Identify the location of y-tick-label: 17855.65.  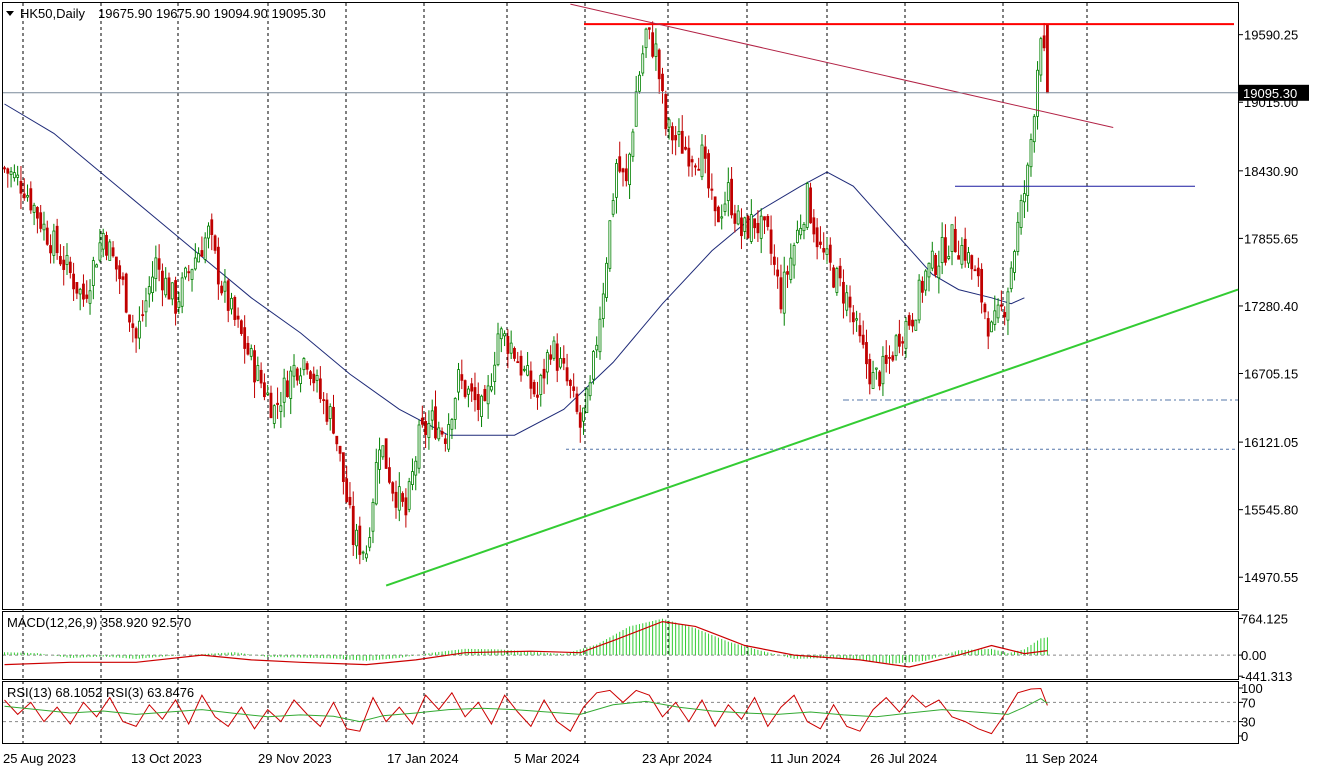
(1271, 238).